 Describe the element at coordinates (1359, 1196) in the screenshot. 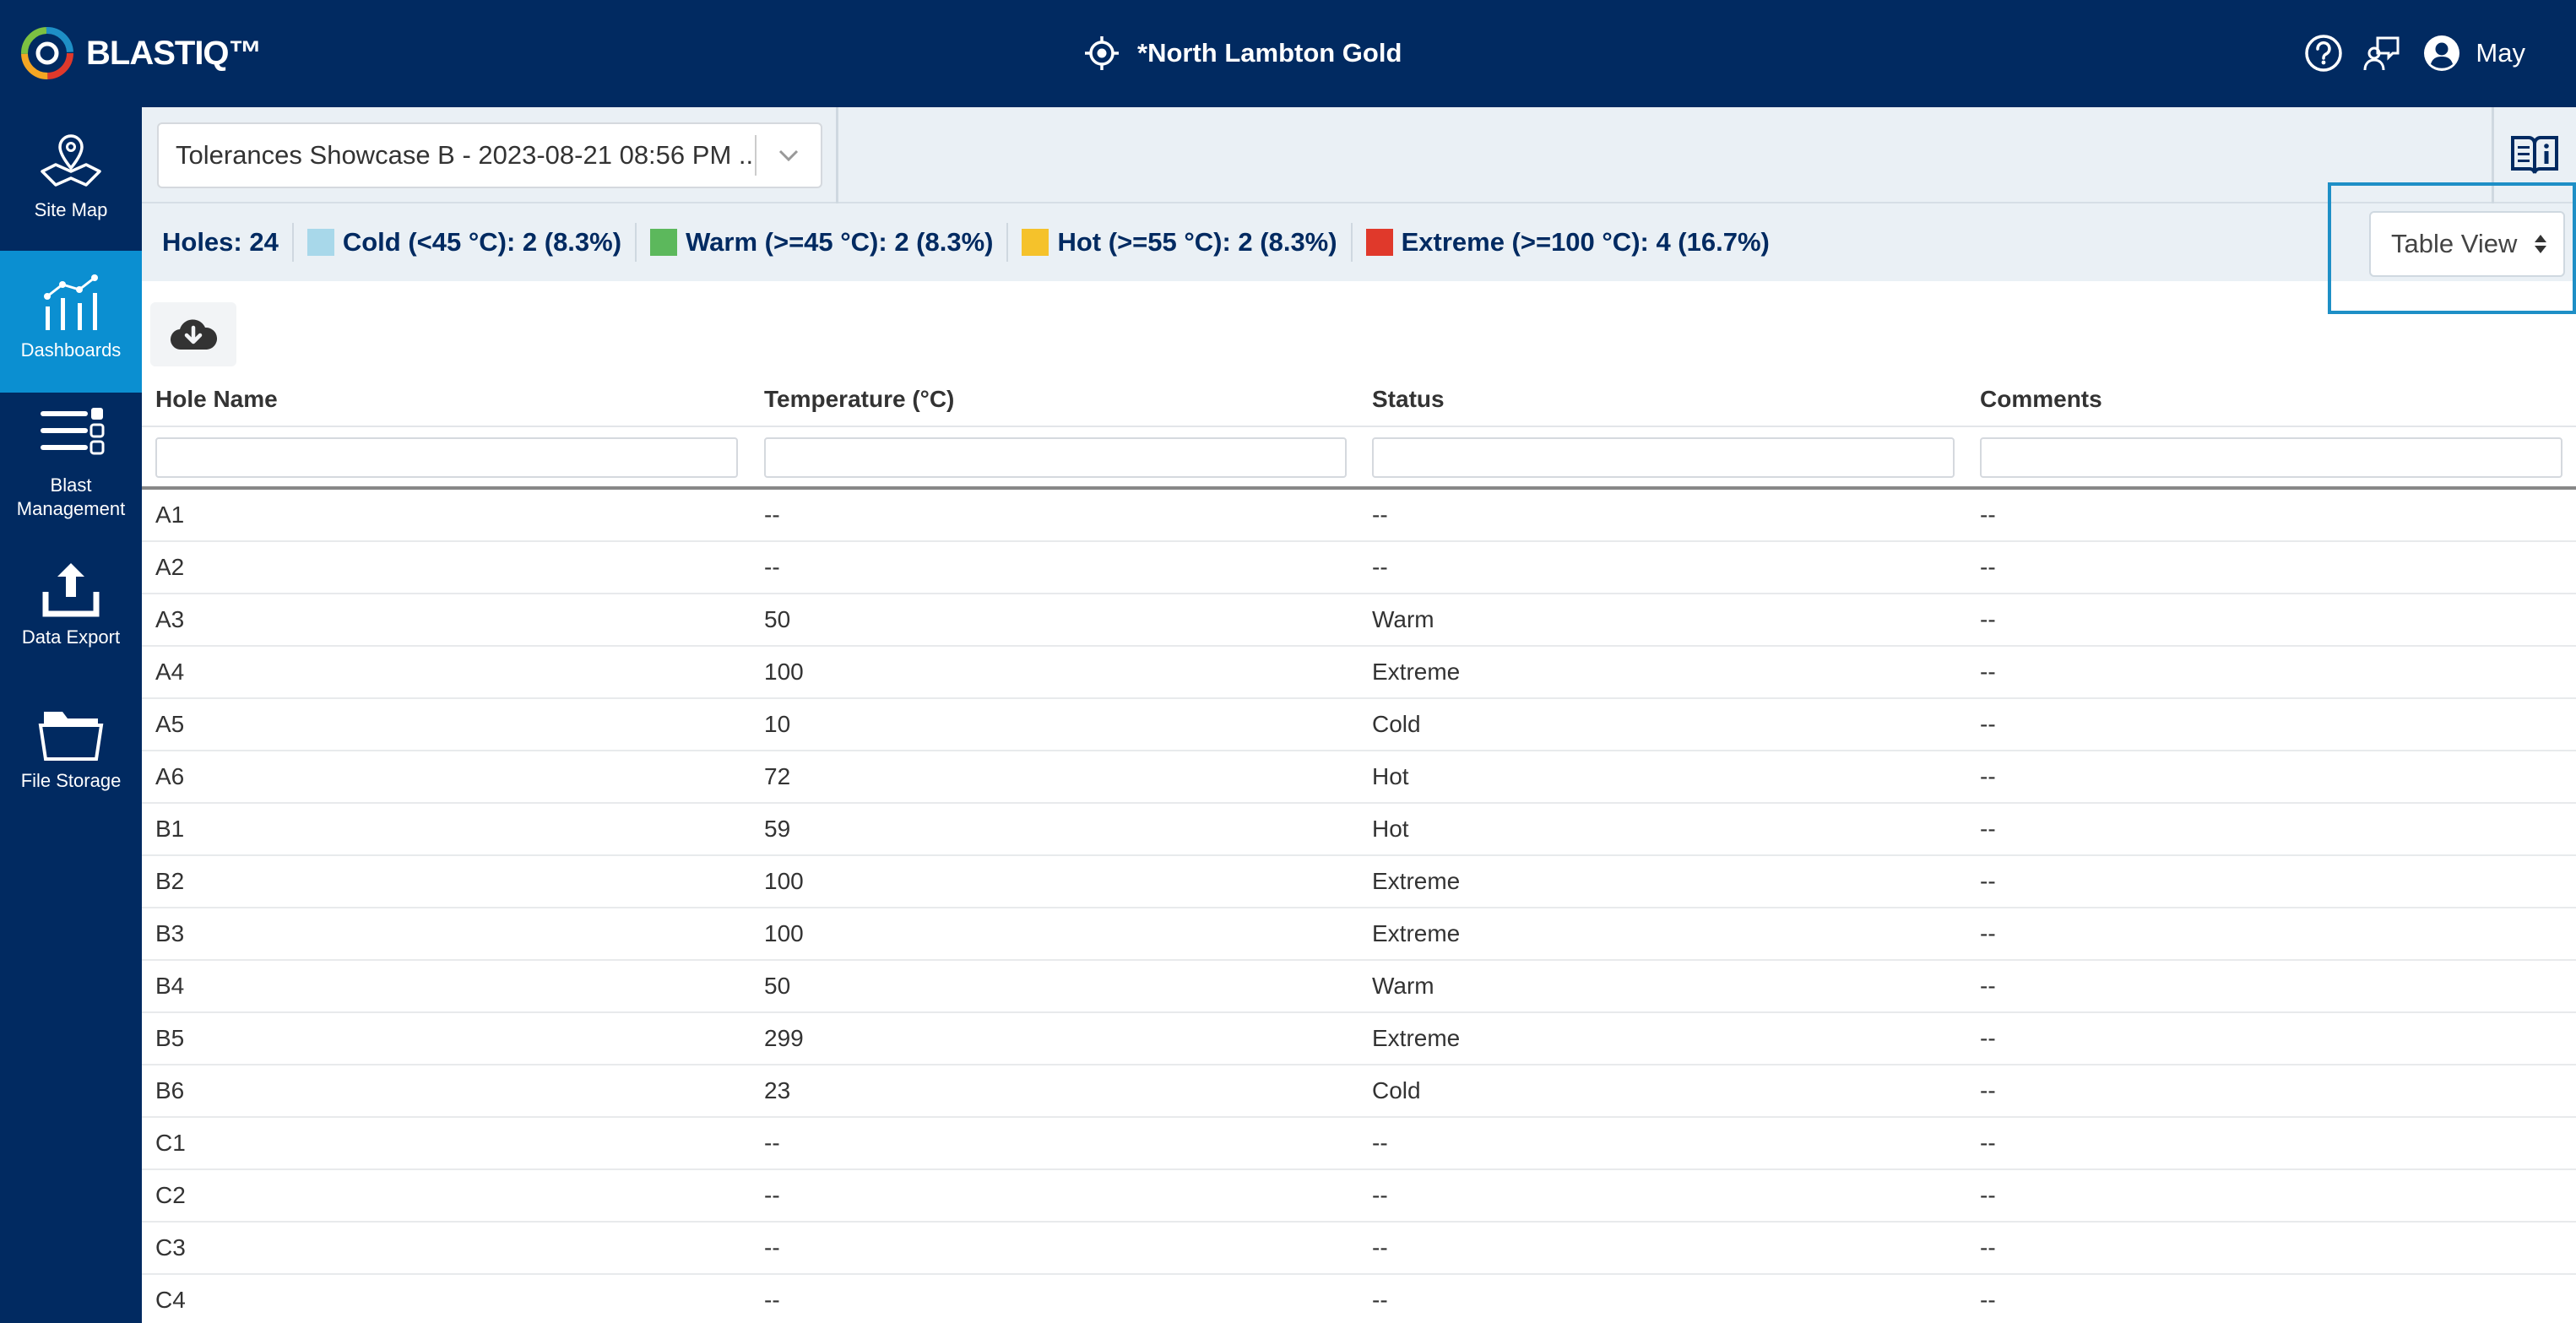

I see `table-row: C2 -- -- --` at that location.